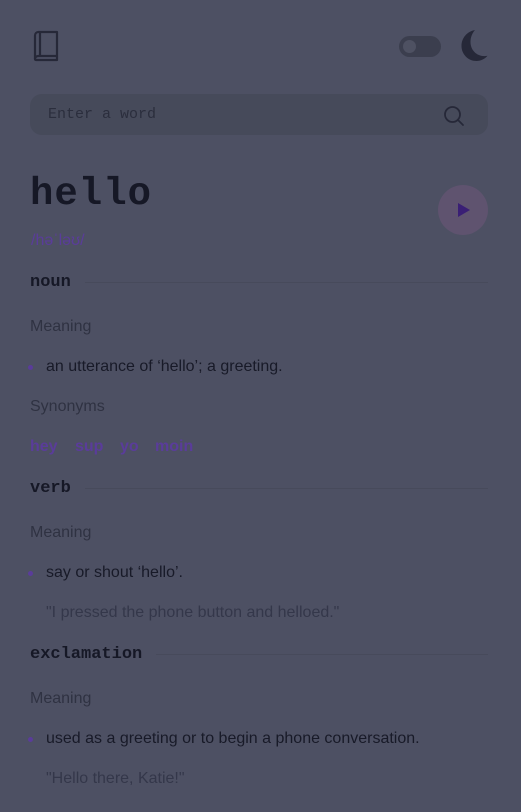 This screenshot has height=812, width=521. I want to click on synonym-link: sup, so click(89, 447).